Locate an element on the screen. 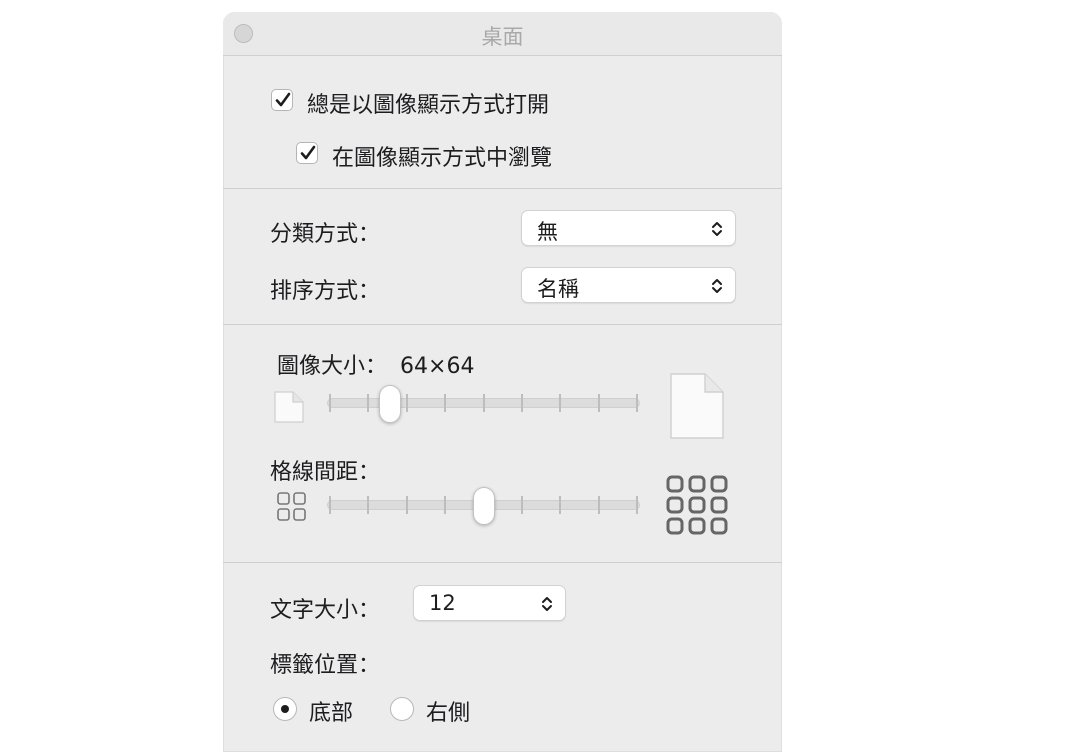 Image resolution: width=1078 pixels, height=752 pixels. text-size-value: 12 is located at coordinates (442, 603).